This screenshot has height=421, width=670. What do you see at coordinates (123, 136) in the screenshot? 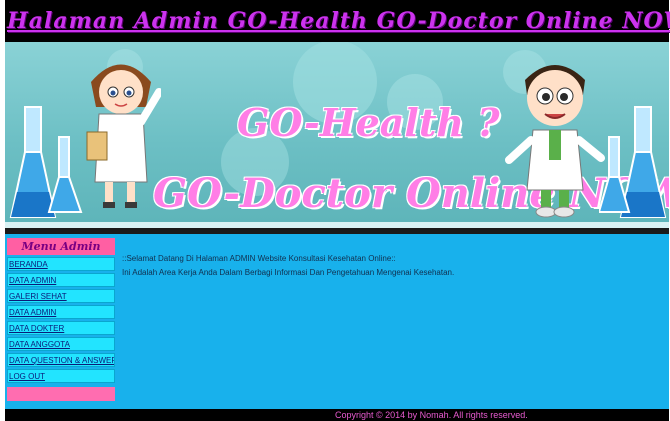
I see `female-doctor-illustration` at bounding box center [123, 136].